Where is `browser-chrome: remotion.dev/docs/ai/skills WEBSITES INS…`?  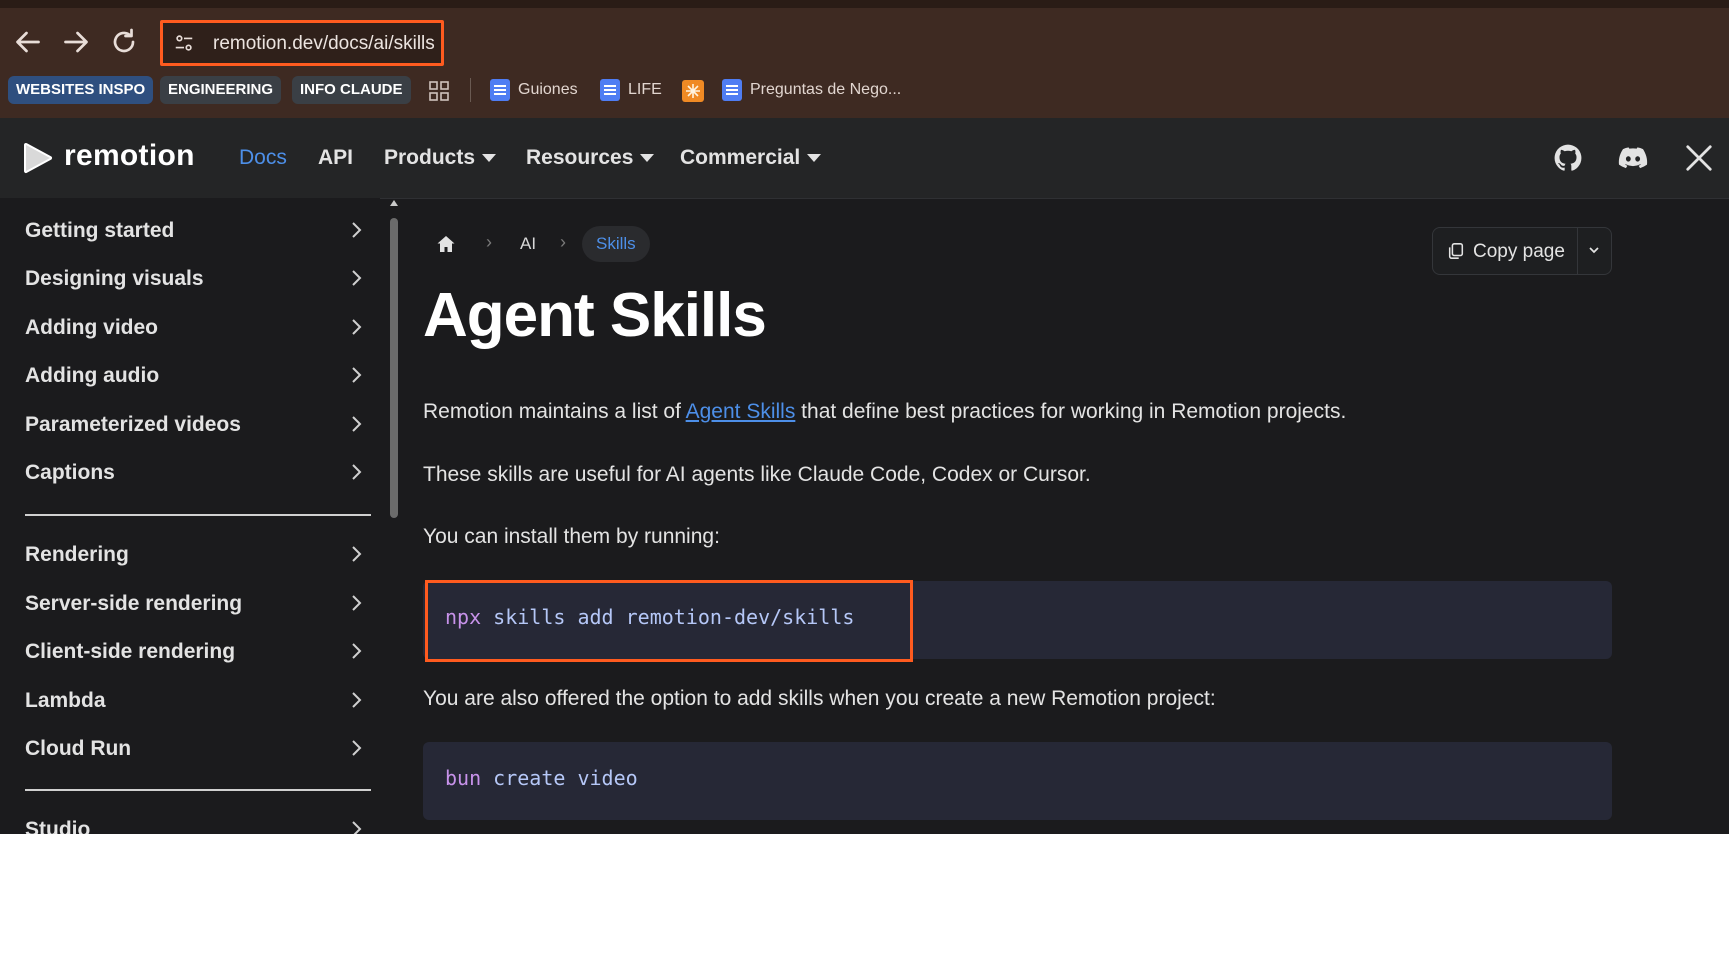 browser-chrome: remotion.dev/docs/ai/skills WEBSITES INS… is located at coordinates (864, 59).